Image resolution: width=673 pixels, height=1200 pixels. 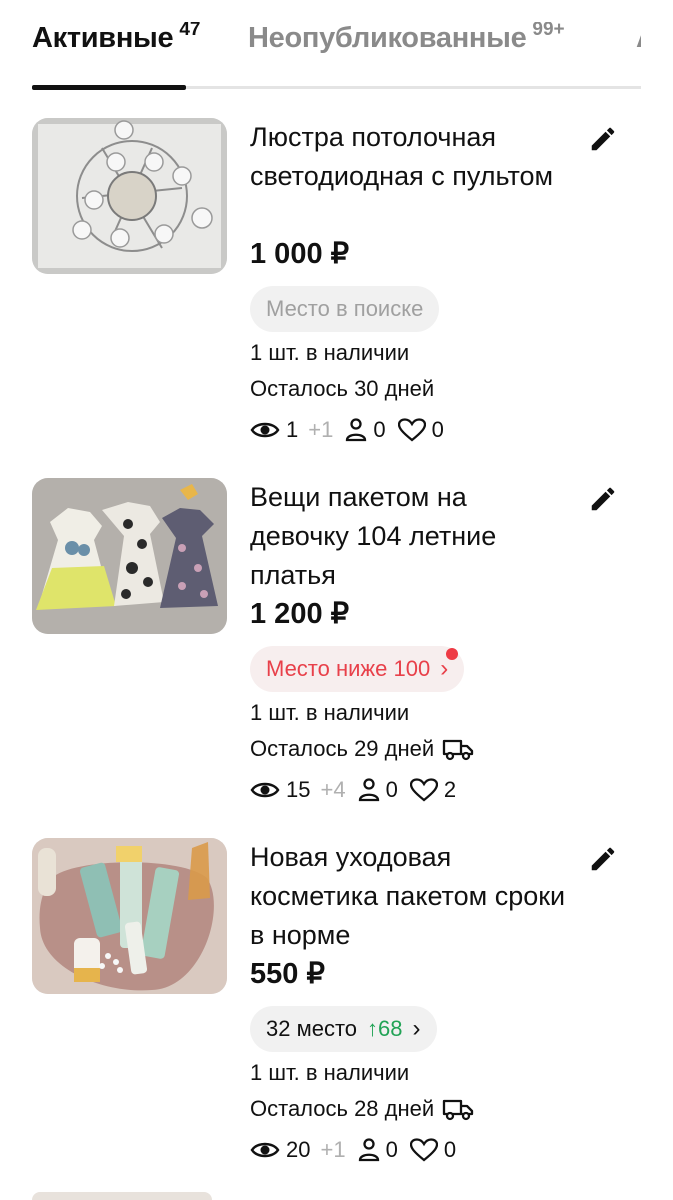 I want to click on listing-stats: 20 +1 0 0, so click(x=353, y=1150).